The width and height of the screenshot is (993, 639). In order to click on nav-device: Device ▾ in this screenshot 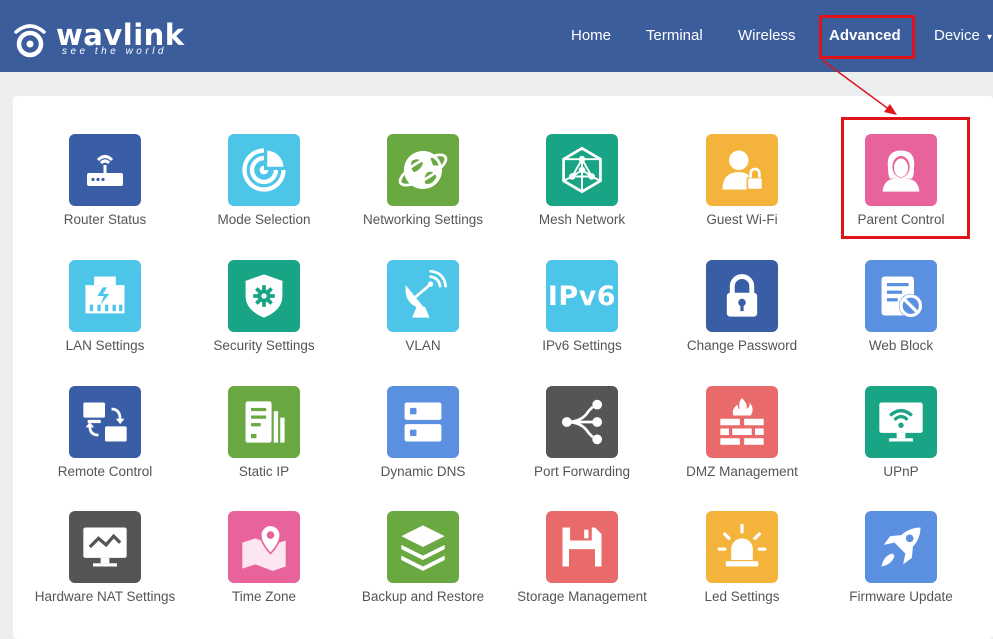, I will do `click(963, 36)`.